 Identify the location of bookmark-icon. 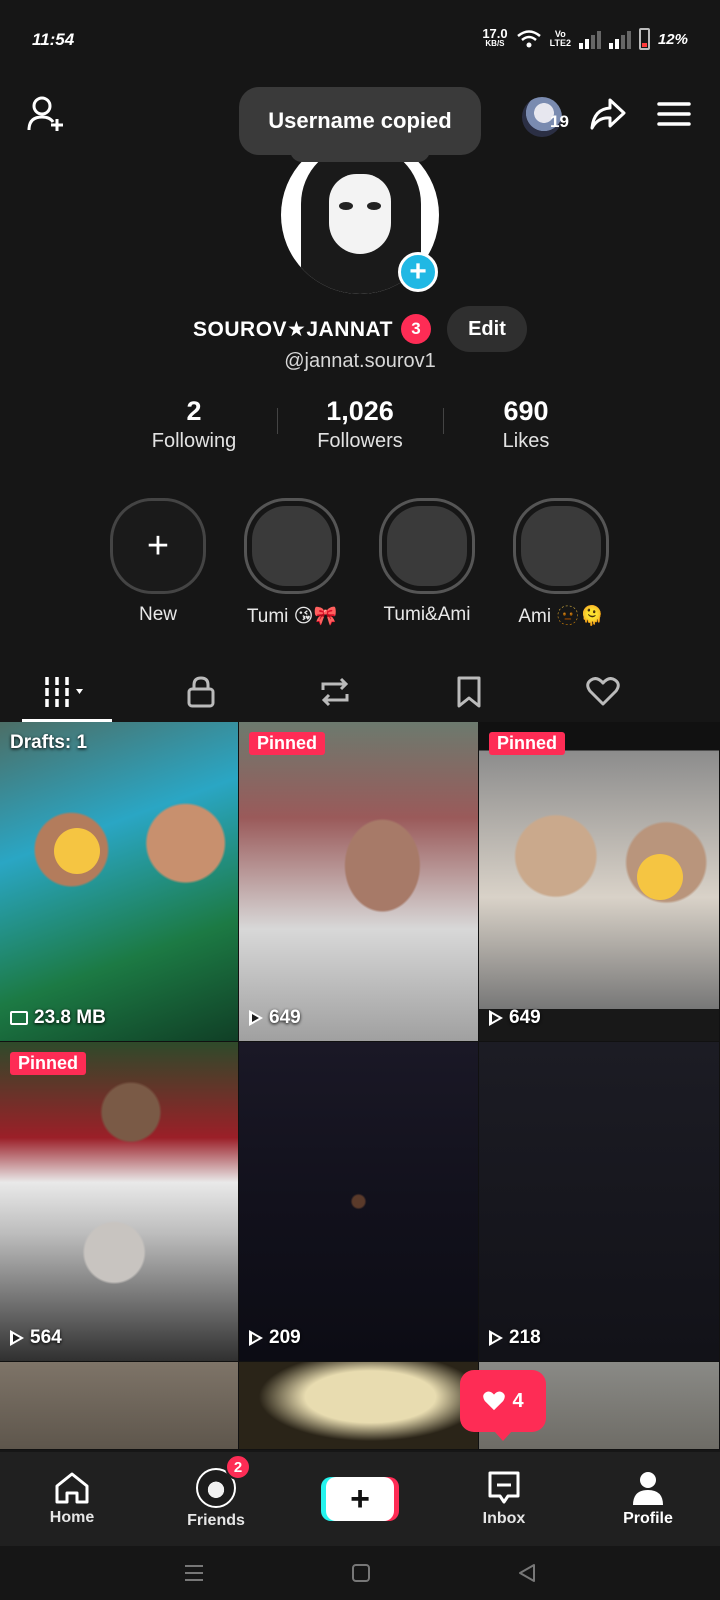
(469, 692).